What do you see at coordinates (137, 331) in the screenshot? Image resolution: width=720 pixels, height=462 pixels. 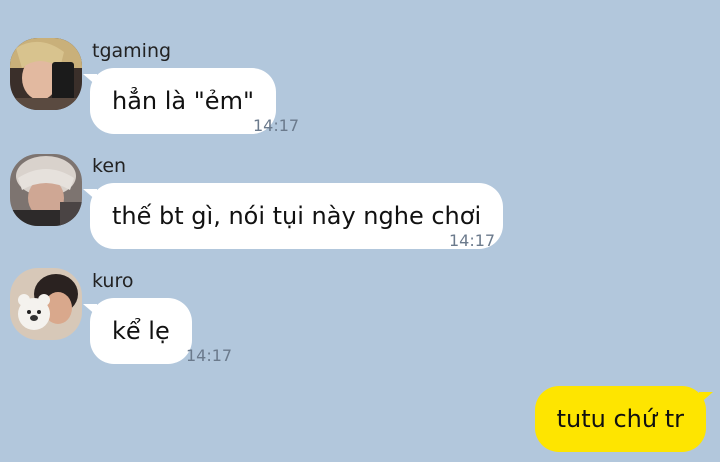 I see `message-bubble: kể lẹ` at bounding box center [137, 331].